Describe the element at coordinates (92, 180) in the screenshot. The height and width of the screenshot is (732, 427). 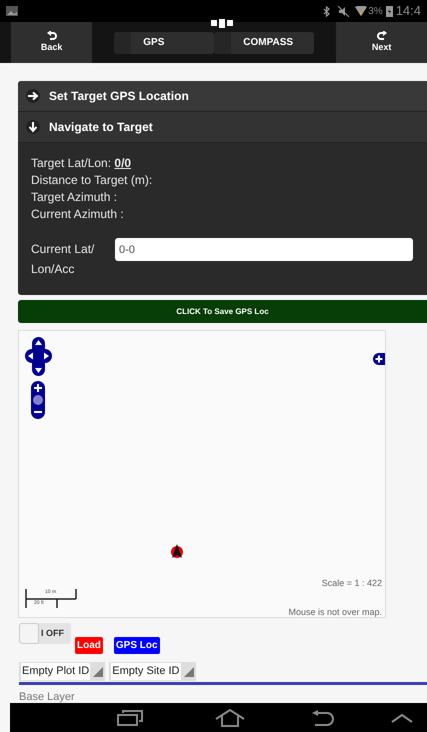
I see `info-line: Distance to Target (m):` at that location.